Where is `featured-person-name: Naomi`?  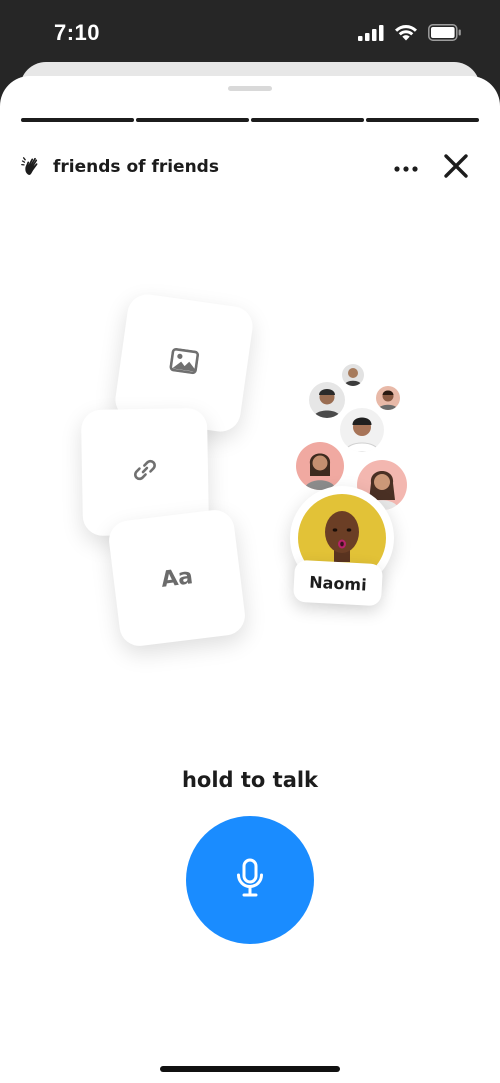
featured-person-name: Naomi is located at coordinates (338, 583).